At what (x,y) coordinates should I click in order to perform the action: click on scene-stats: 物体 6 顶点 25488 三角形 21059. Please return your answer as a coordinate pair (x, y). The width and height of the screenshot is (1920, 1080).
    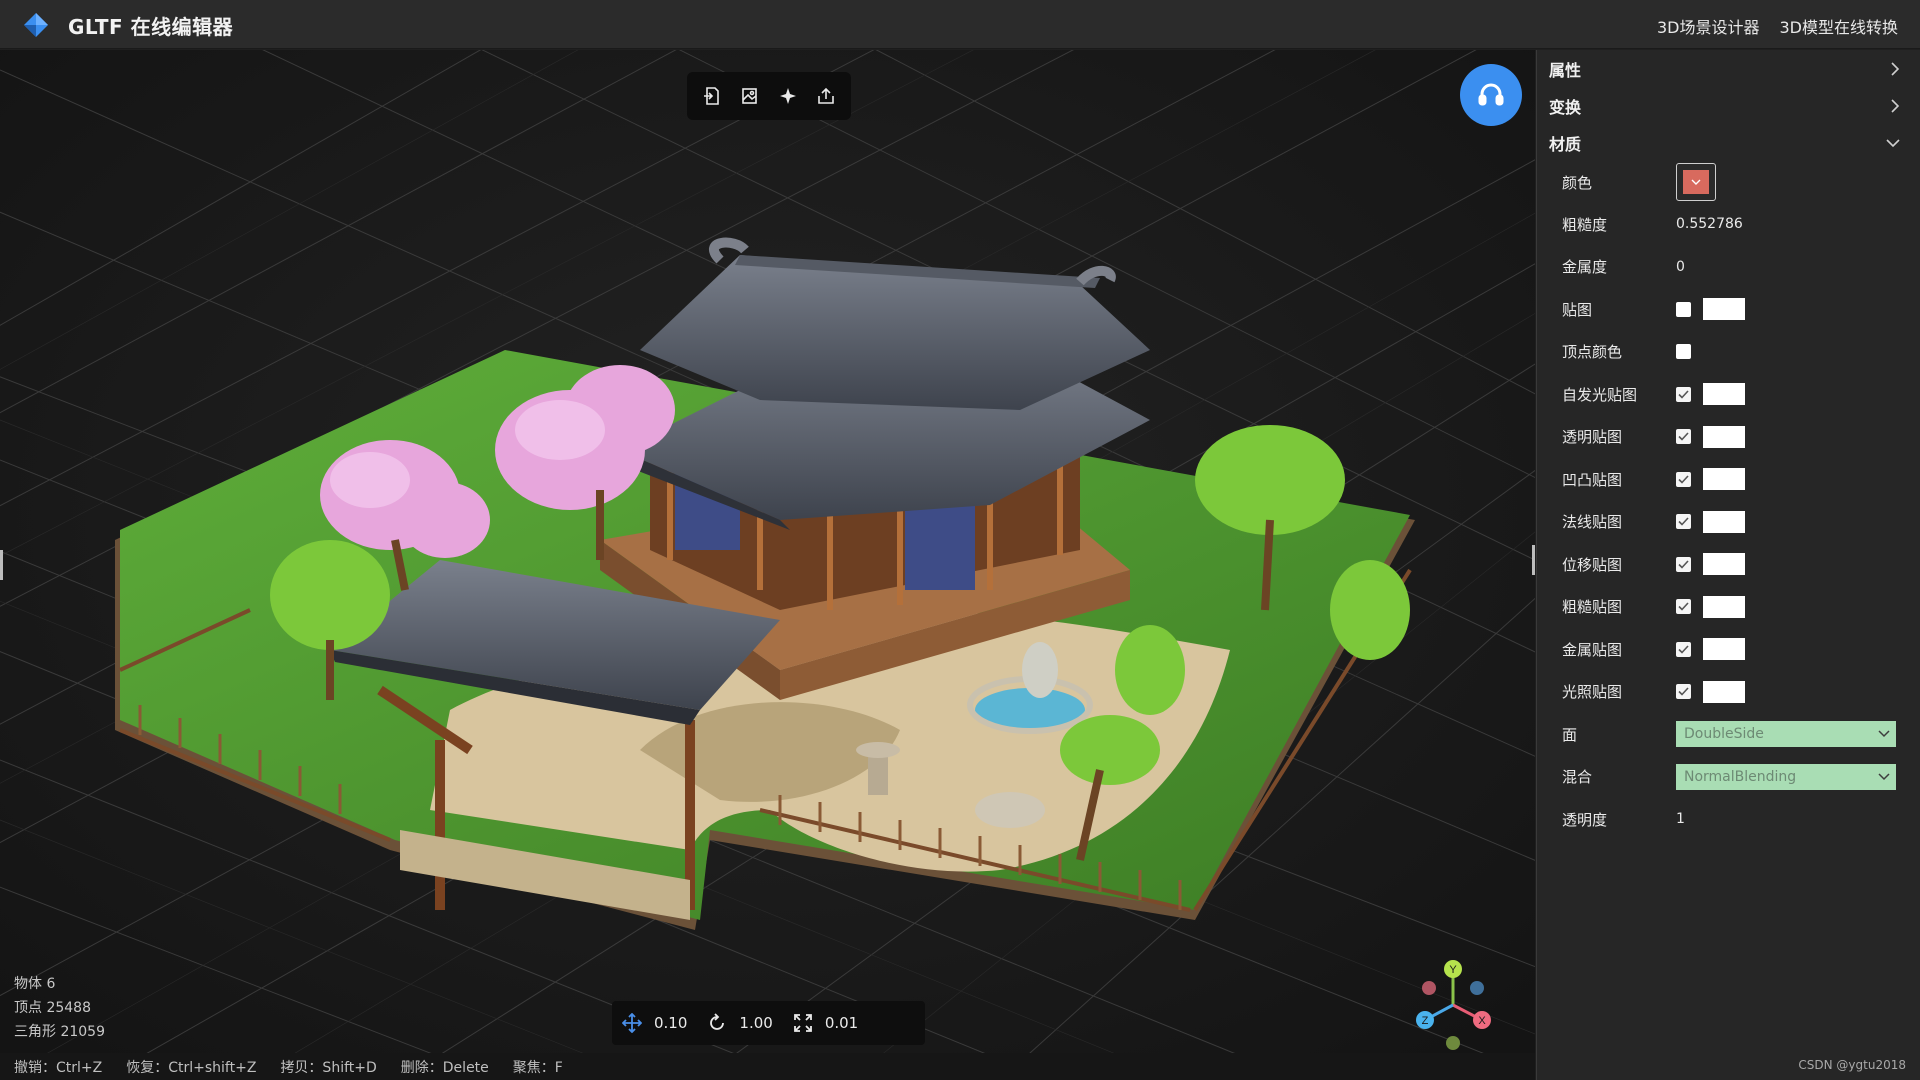
    Looking at the image, I should click on (59, 1008).